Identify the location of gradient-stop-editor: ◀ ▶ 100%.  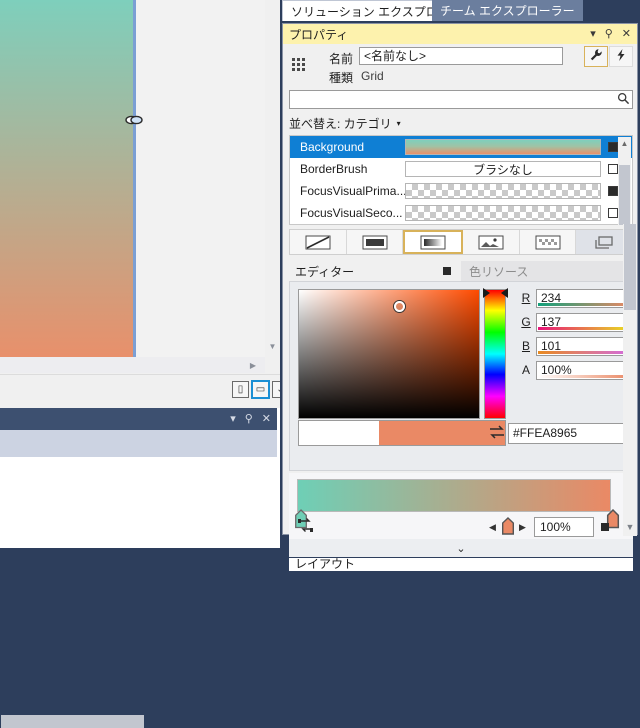
(461, 506).